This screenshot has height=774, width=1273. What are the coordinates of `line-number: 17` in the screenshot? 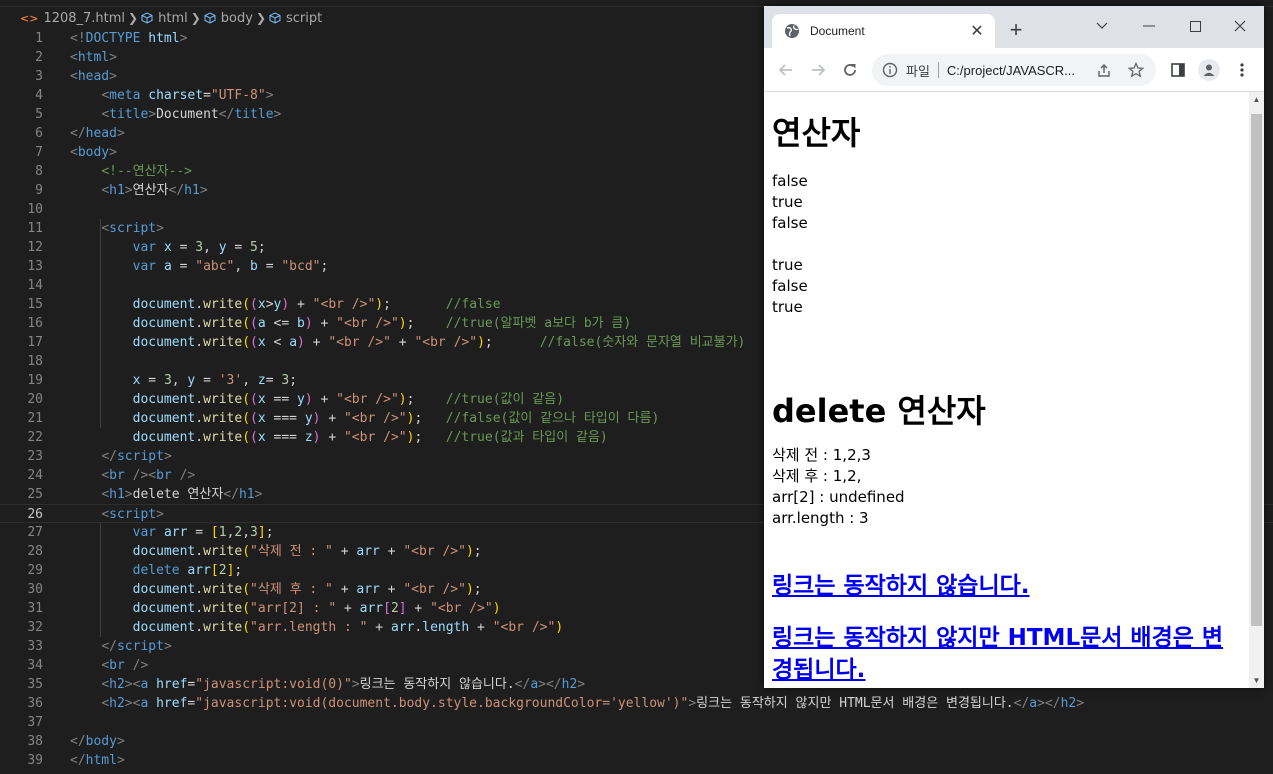 It's located at (35, 342).